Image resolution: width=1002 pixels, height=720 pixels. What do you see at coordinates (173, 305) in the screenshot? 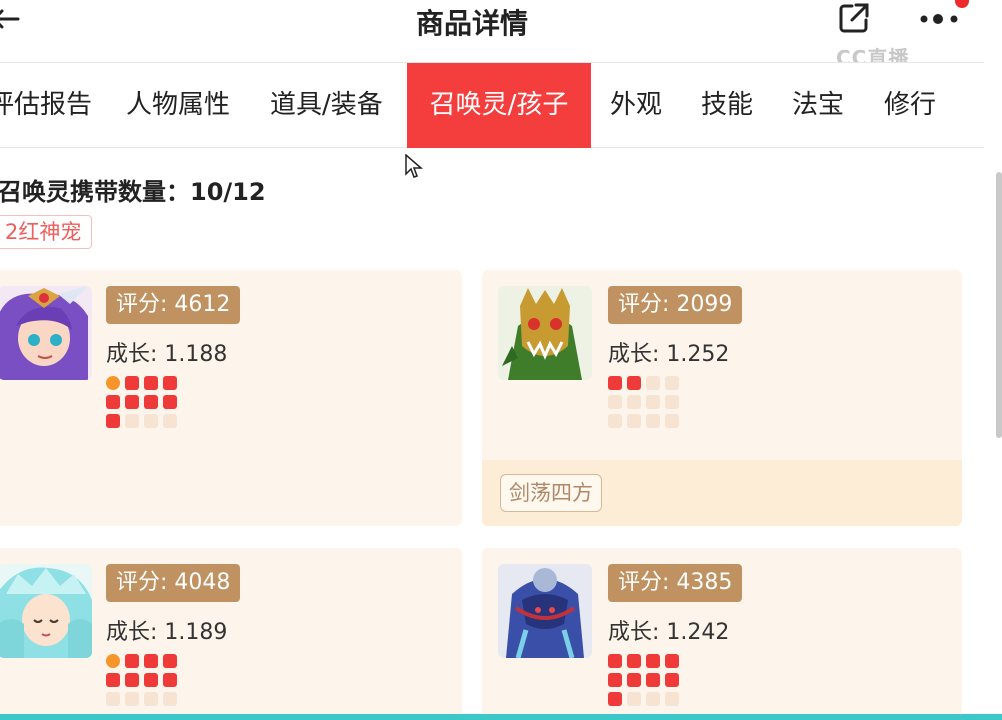
I see `pet-score-badge: 评分: 4612` at bounding box center [173, 305].